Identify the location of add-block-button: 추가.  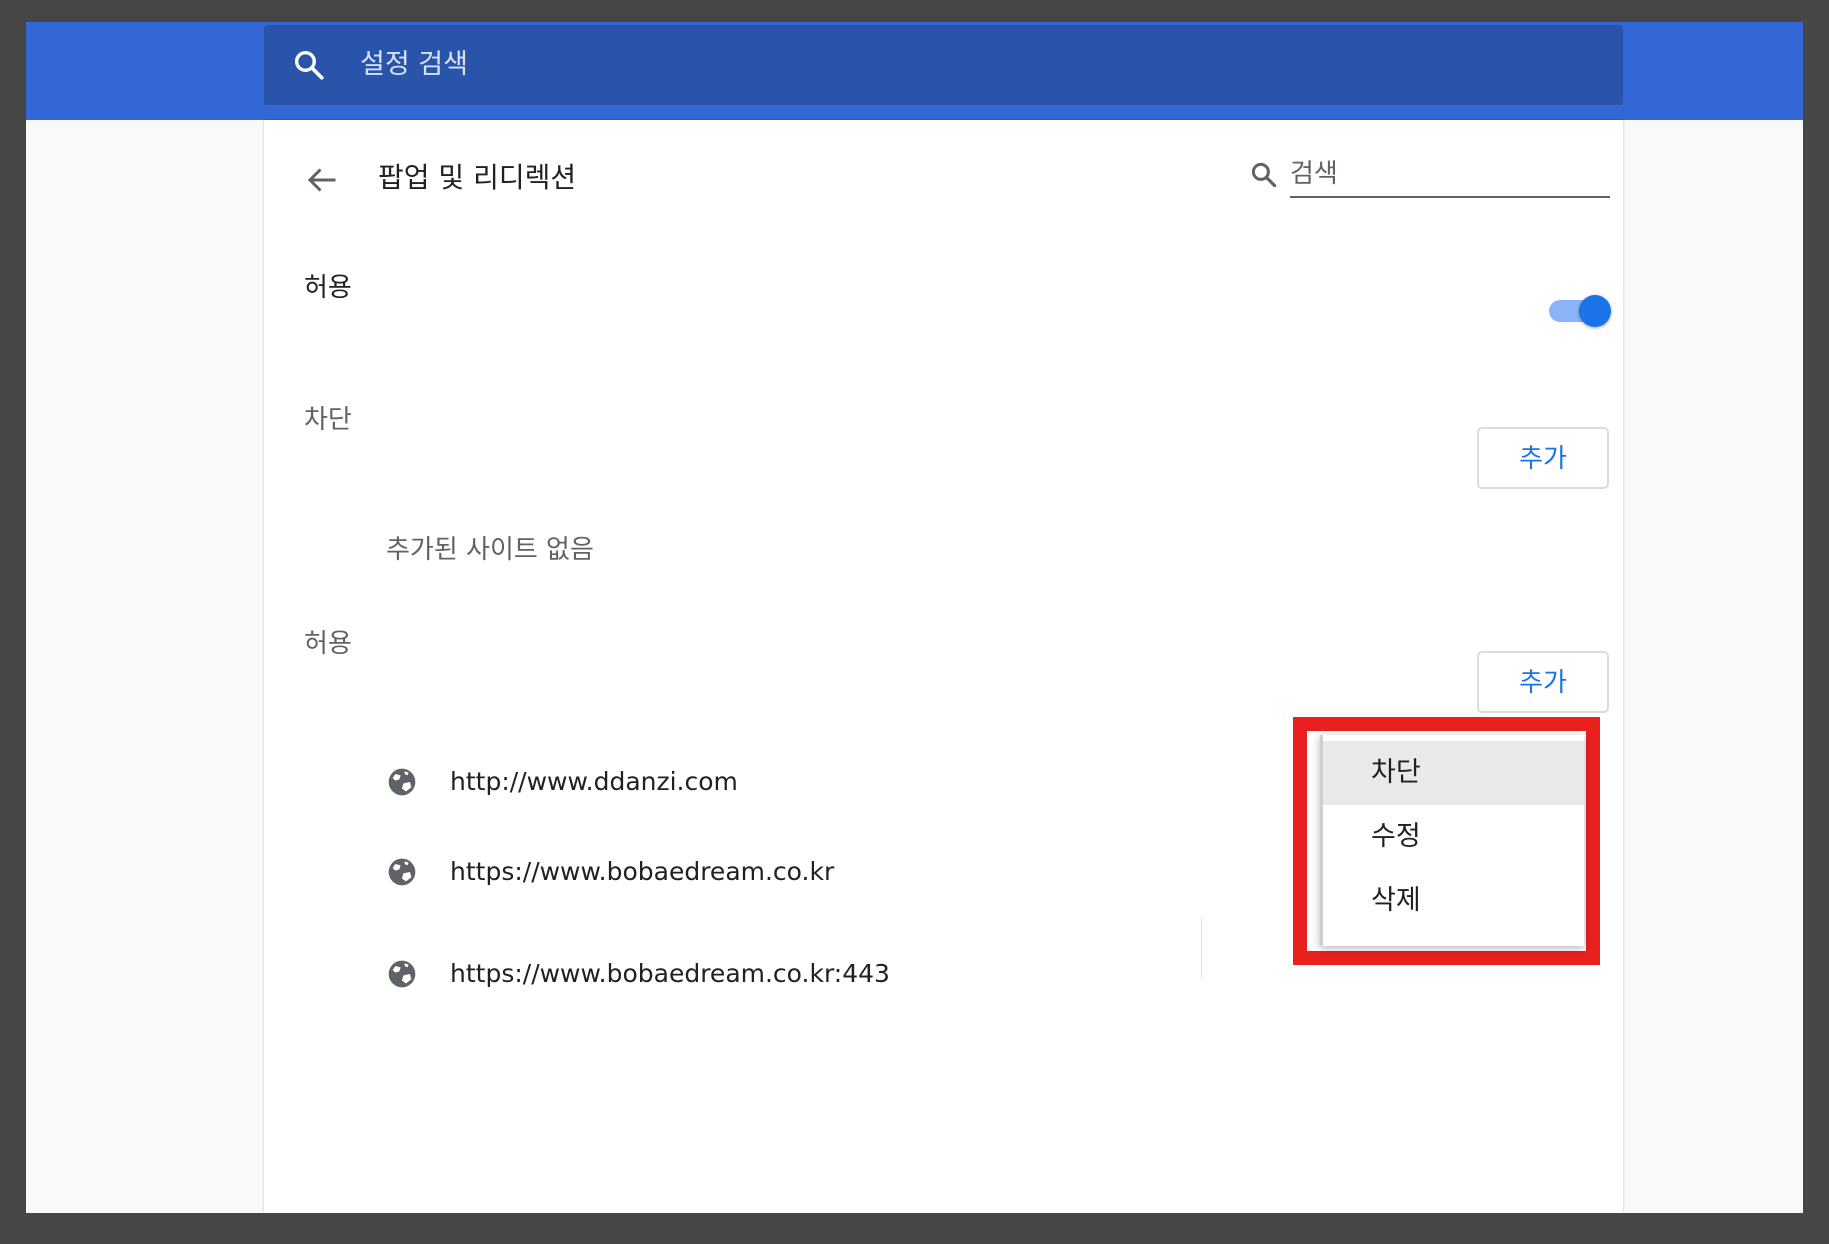
(1543, 458).